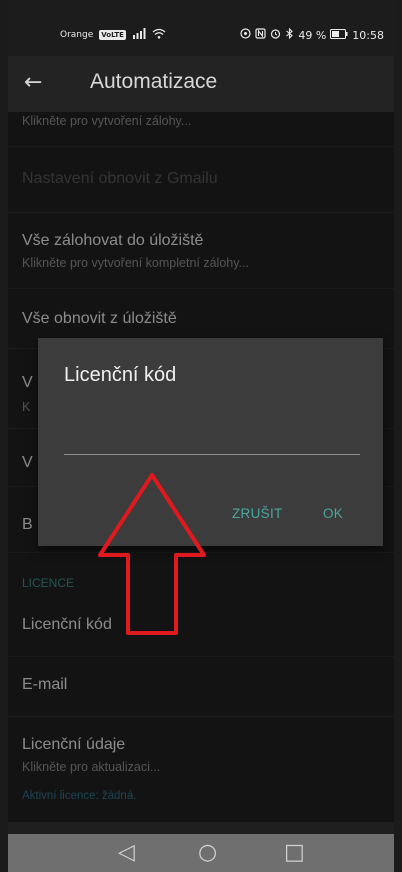  Describe the element at coordinates (120, 375) in the screenshot. I see `dialog-title: Licenční kód` at that location.